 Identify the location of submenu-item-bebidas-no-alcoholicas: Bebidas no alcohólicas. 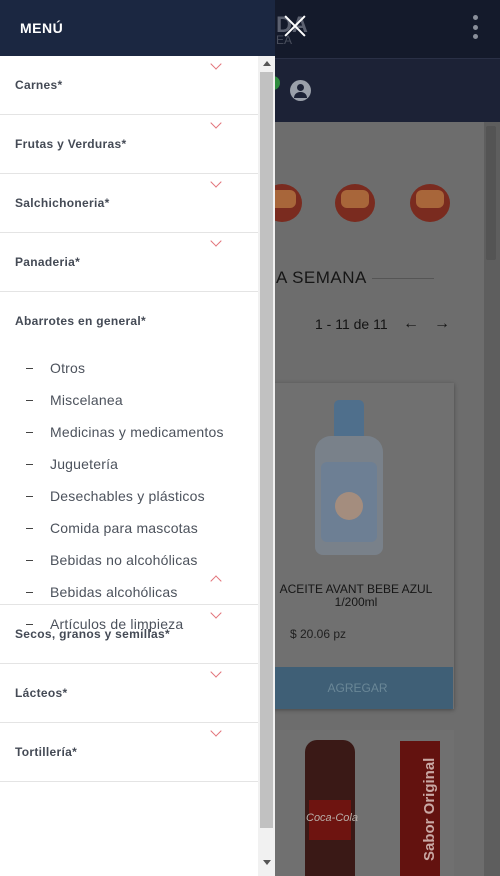
(129, 564).